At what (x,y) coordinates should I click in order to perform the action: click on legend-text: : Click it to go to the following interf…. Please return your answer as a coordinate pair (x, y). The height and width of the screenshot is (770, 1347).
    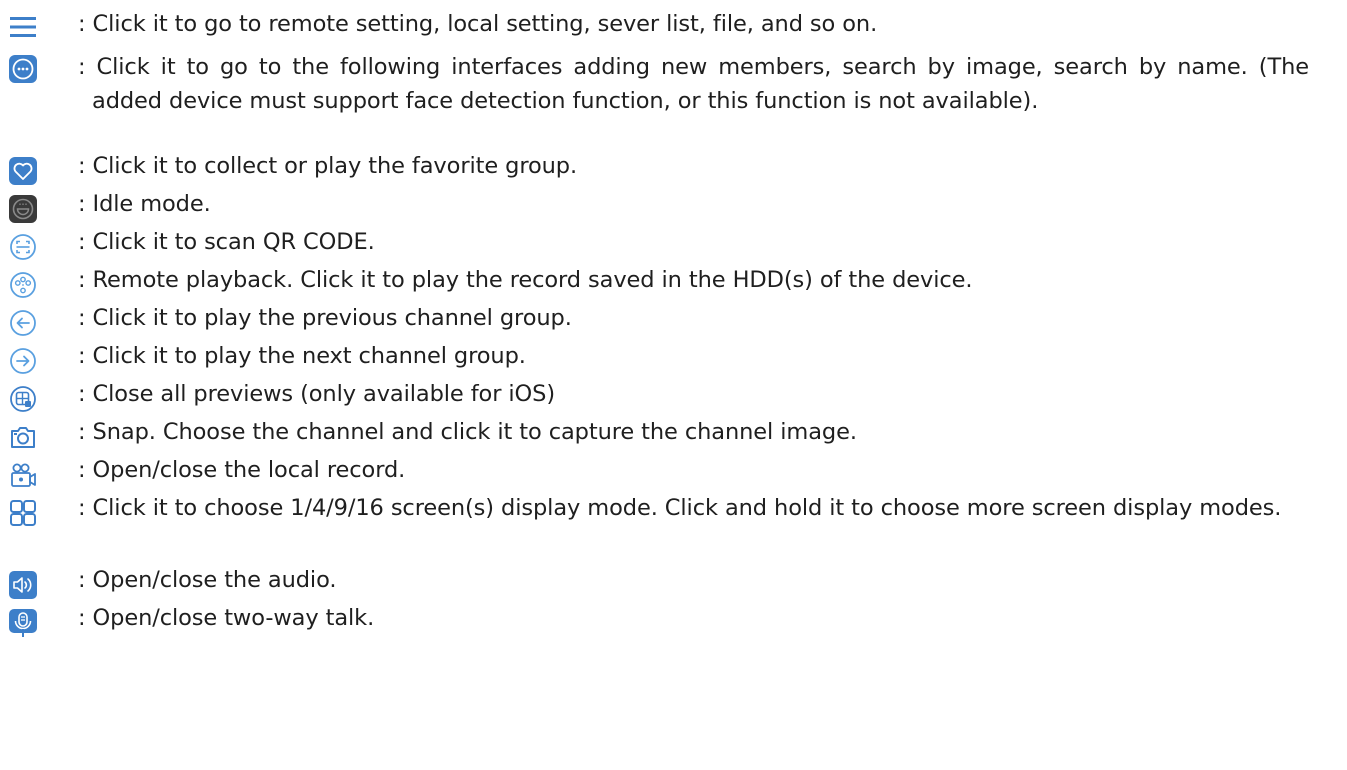
    Looking at the image, I should click on (693, 84).